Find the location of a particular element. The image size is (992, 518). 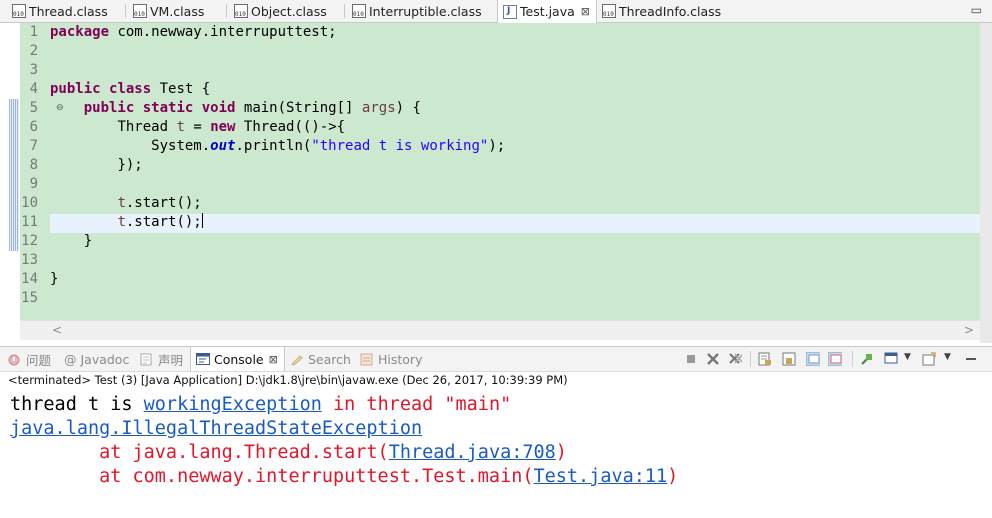

code-line: 12 } is located at coordinates (57, 241).